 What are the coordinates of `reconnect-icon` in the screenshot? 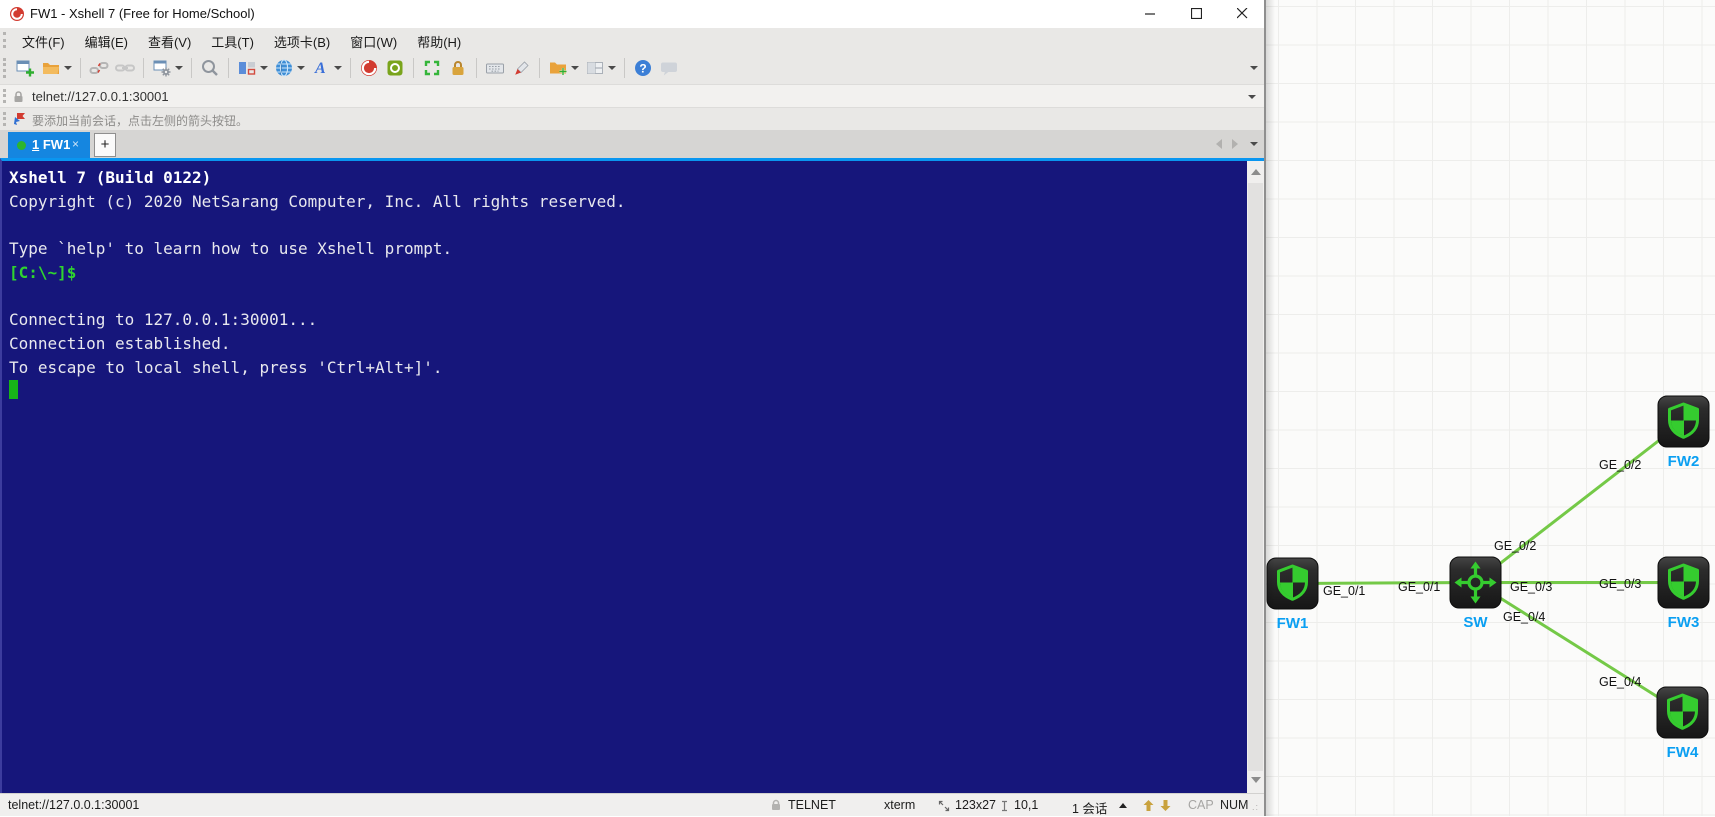 It's located at (125, 68).